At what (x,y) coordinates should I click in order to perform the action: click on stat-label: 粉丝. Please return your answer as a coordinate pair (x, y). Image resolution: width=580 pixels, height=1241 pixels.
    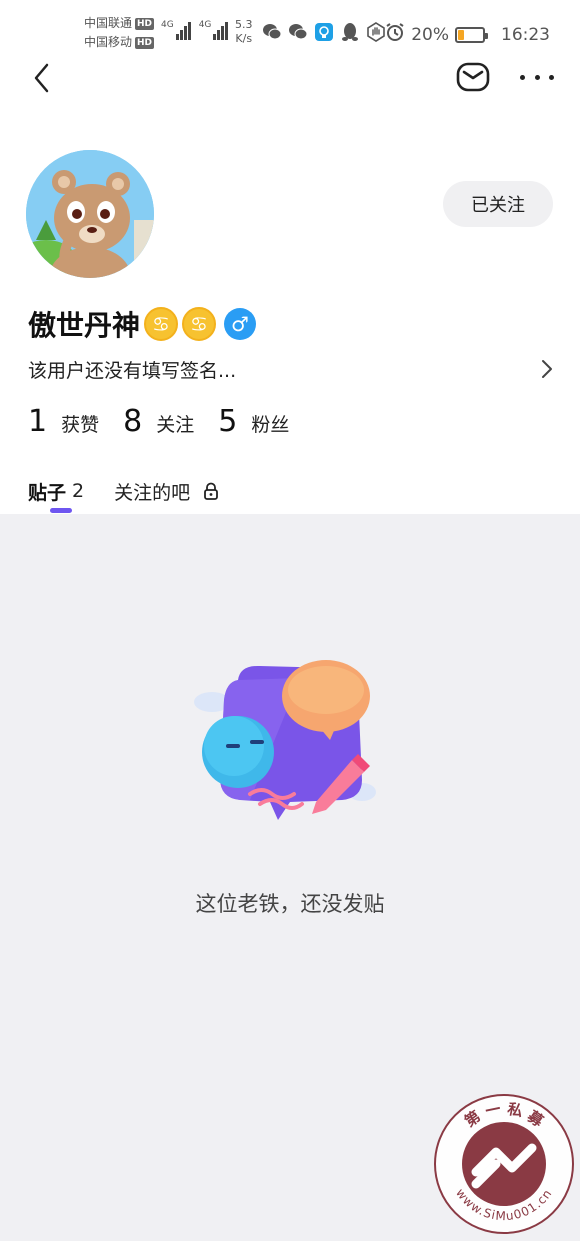
    Looking at the image, I should click on (270, 425).